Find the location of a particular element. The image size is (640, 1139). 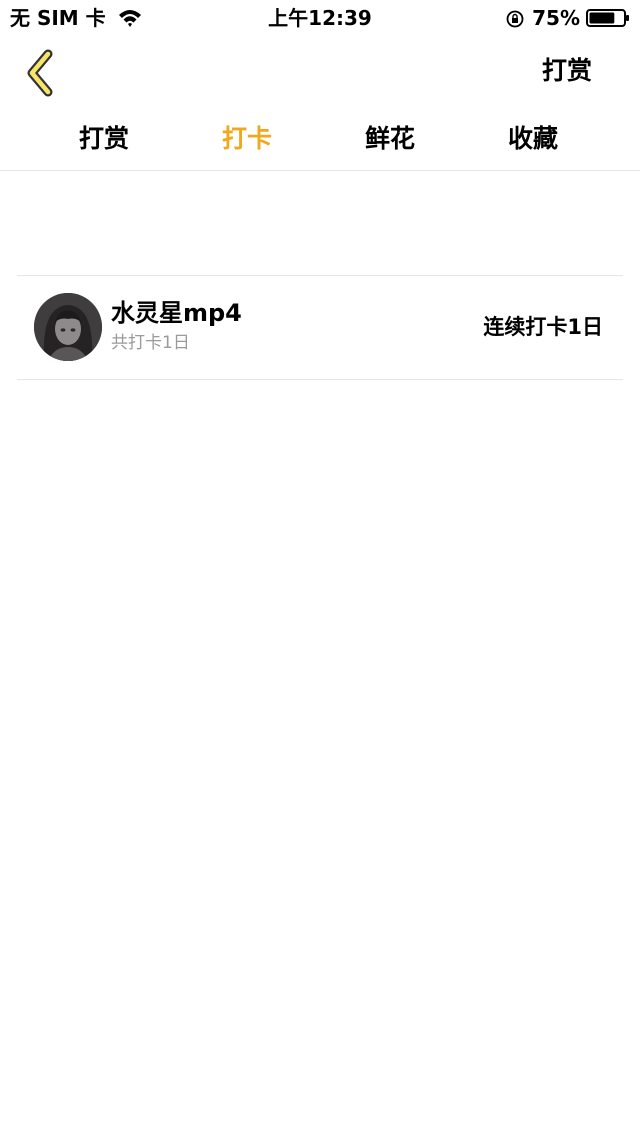

chevron-left-icon is located at coordinates (40, 75).